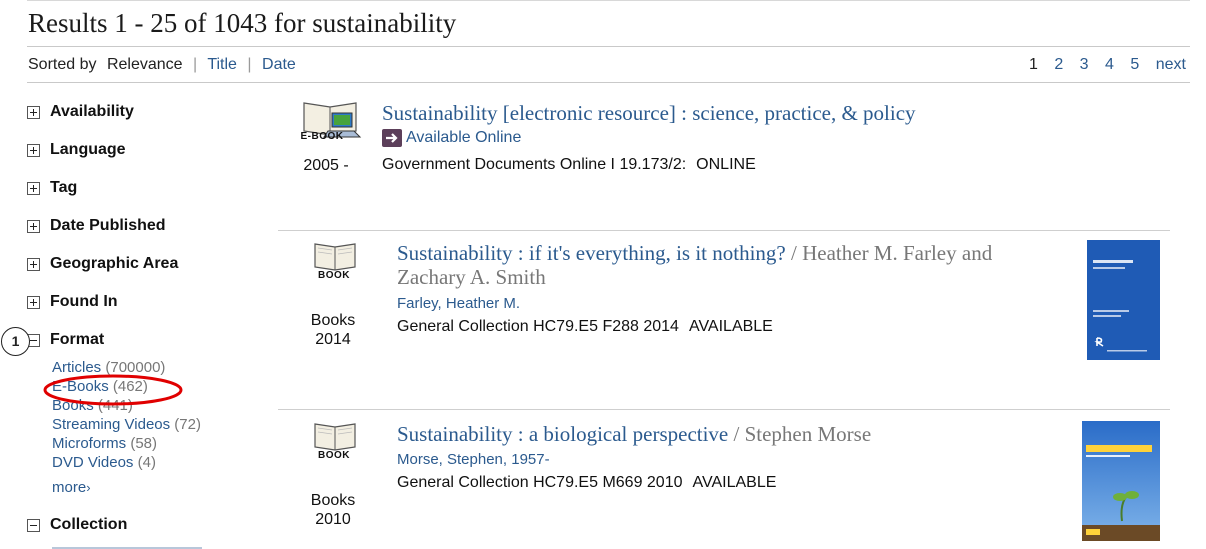 The image size is (1206, 549). I want to click on arrow-right-icon, so click(392, 138).